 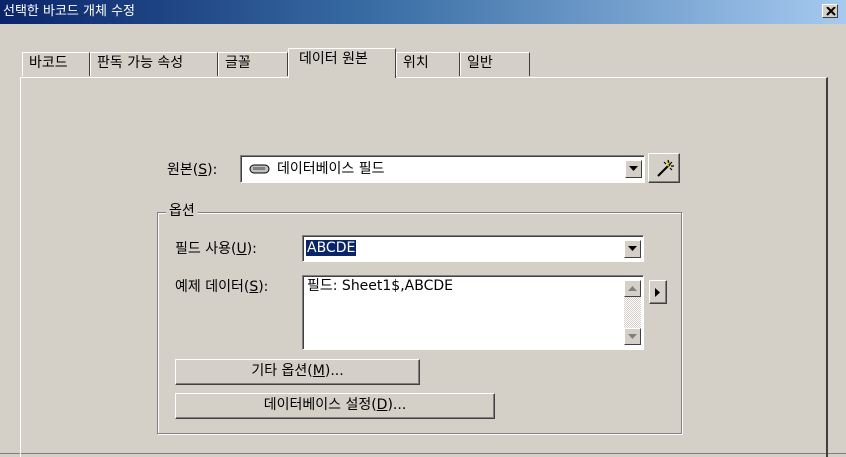 What do you see at coordinates (238, 63) in the screenshot?
I see `tab-label: 글꼴` at bounding box center [238, 63].